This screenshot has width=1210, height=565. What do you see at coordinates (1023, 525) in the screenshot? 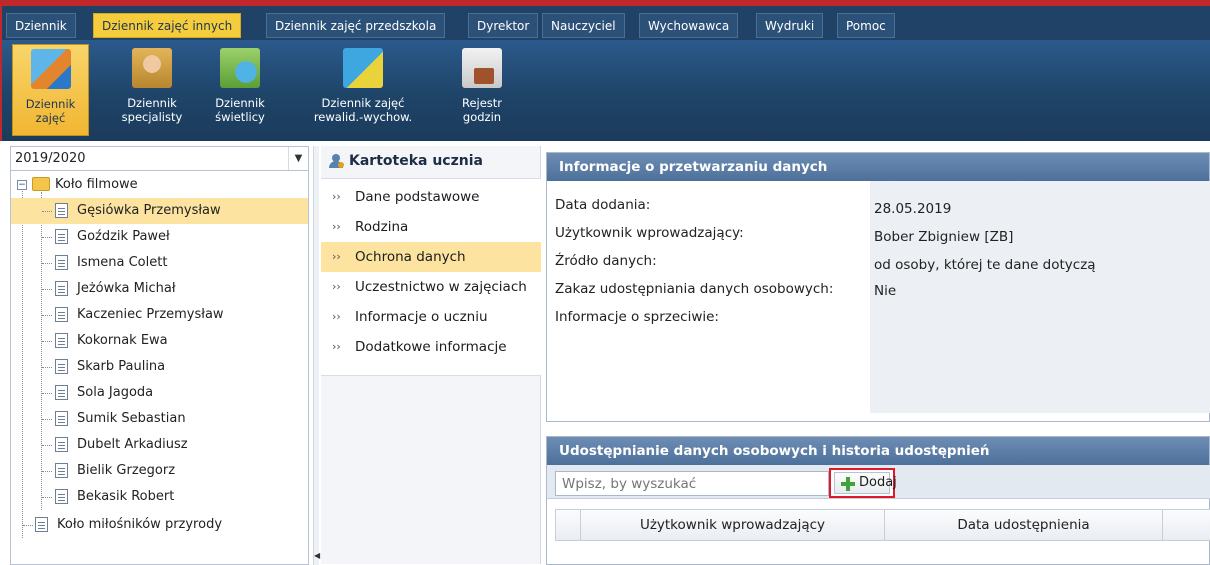
I see `column-header-data: Data udostępnienia` at bounding box center [1023, 525].